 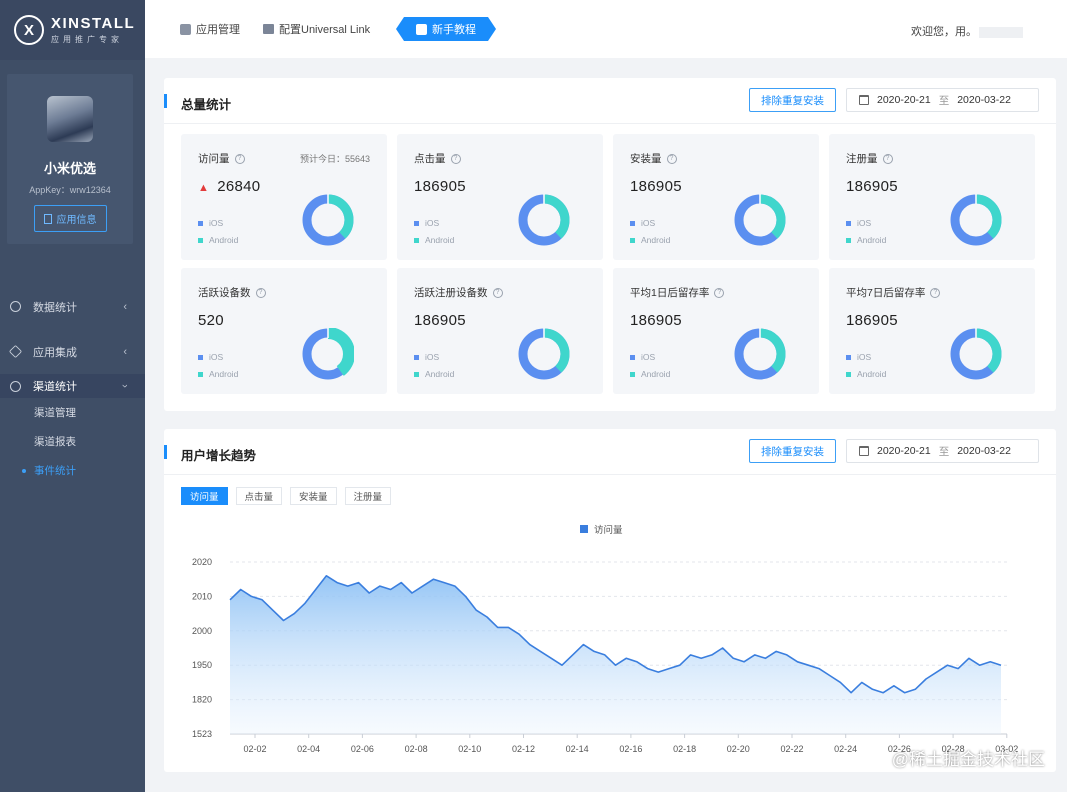 I want to click on series-area, so click(x=615, y=654).